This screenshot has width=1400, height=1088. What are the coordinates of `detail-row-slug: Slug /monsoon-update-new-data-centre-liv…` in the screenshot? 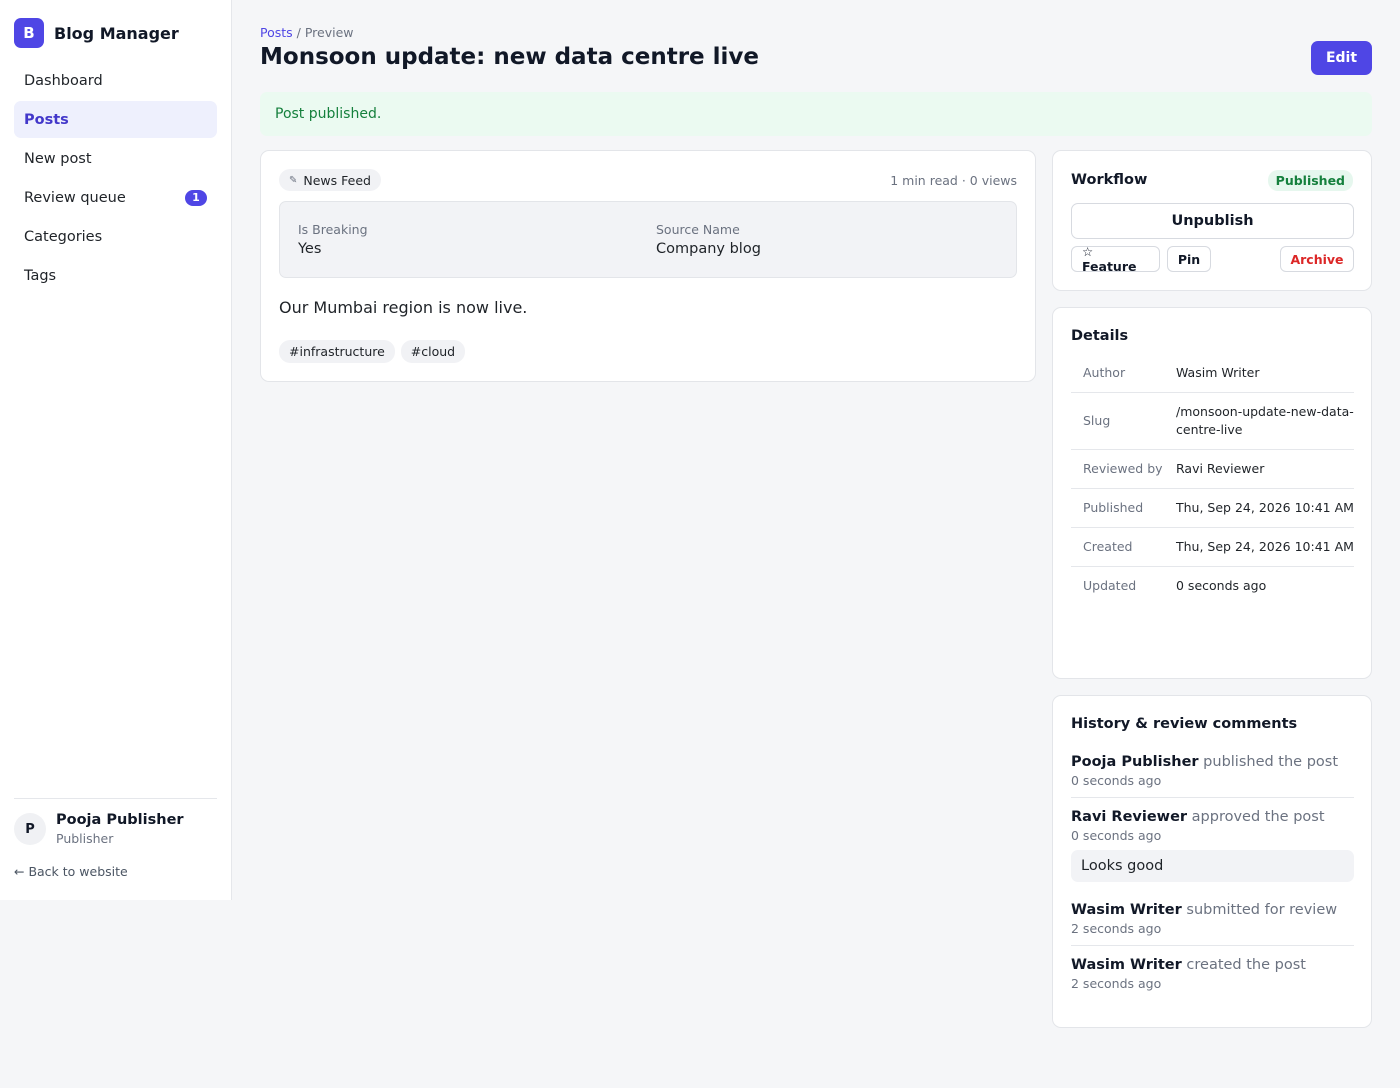 It's located at (1212, 421).